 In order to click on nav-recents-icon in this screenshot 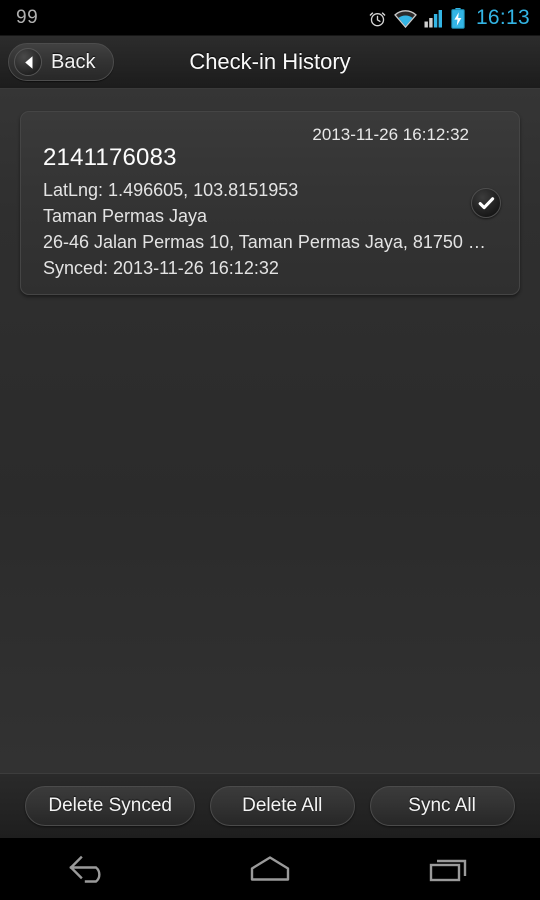, I will do `click(450, 869)`.